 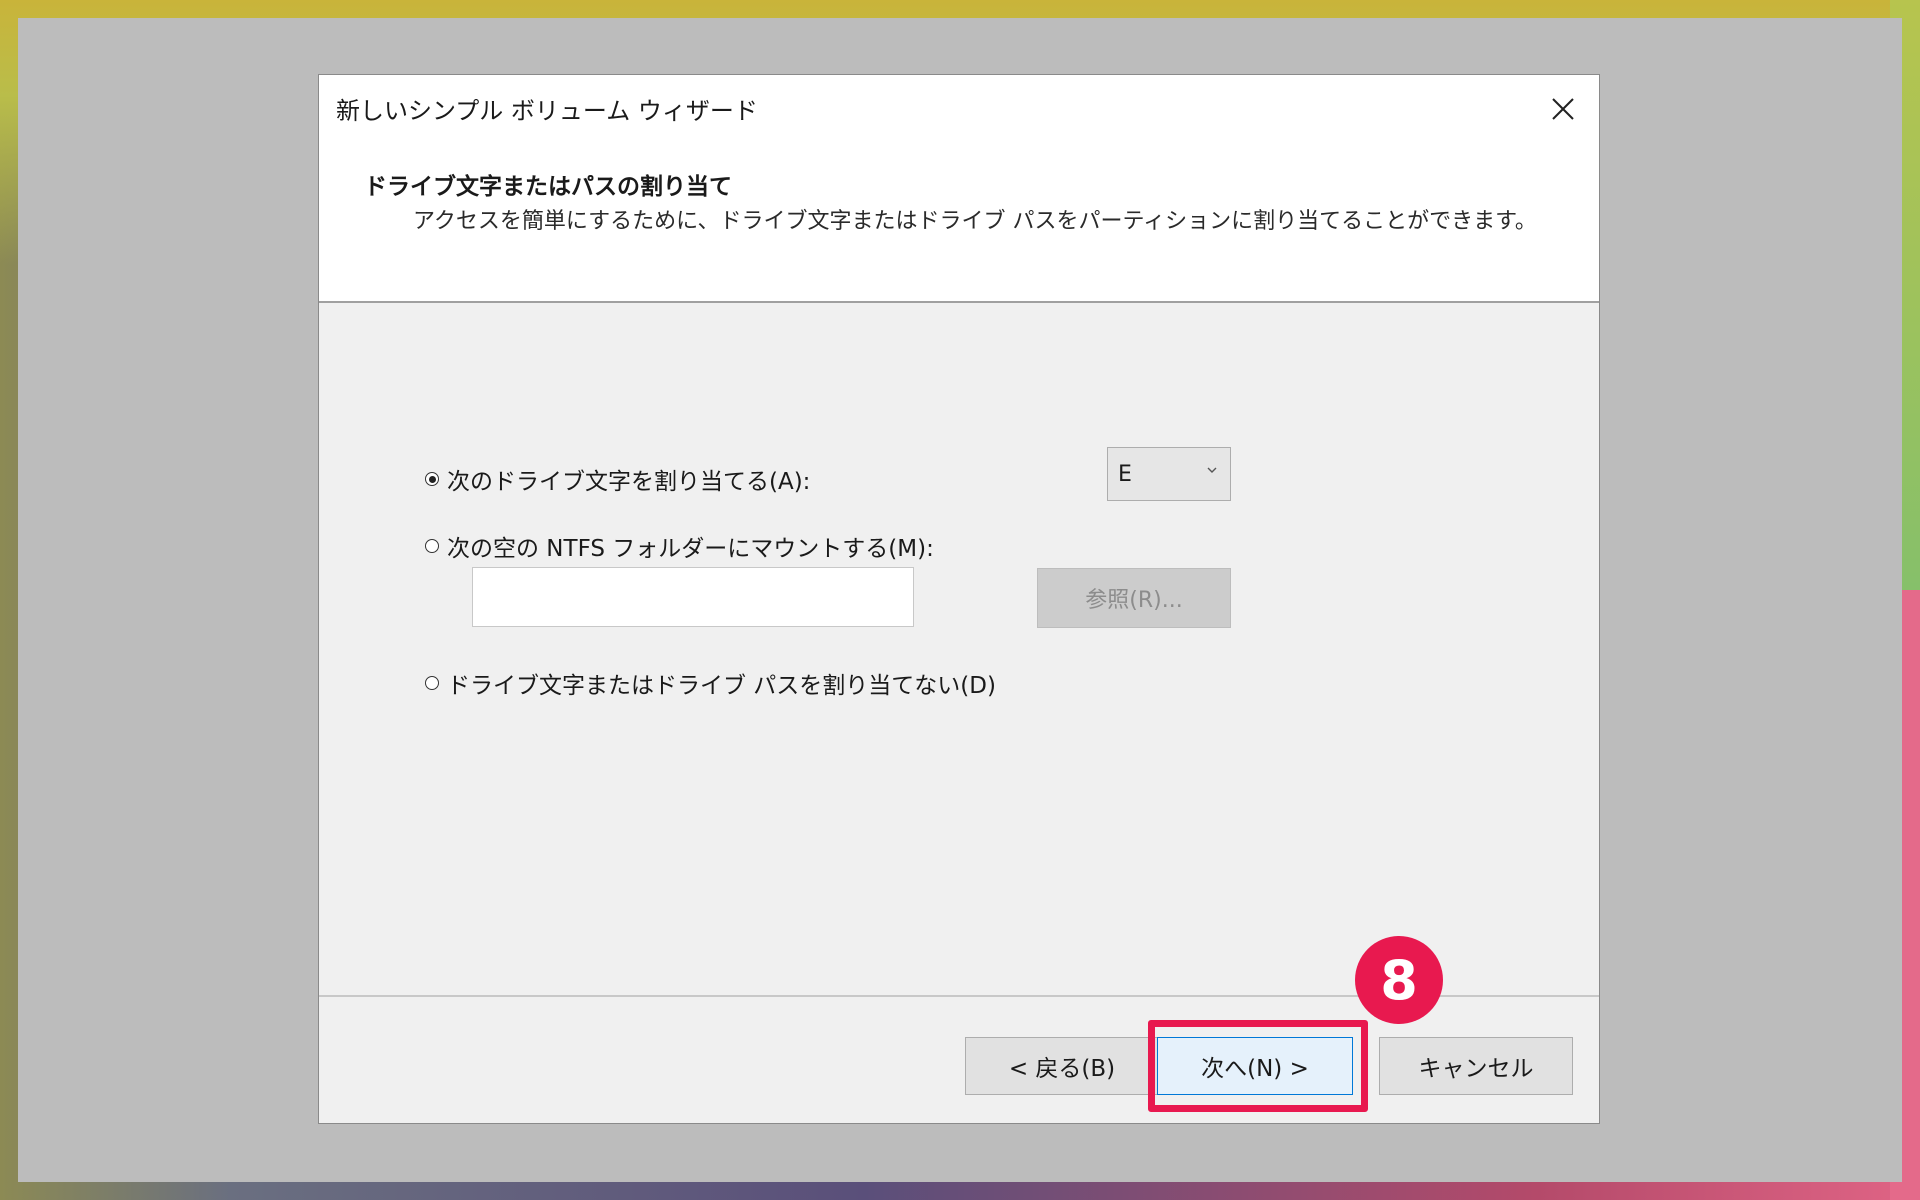 I want to click on drive-letter-value: E, so click(x=1125, y=474).